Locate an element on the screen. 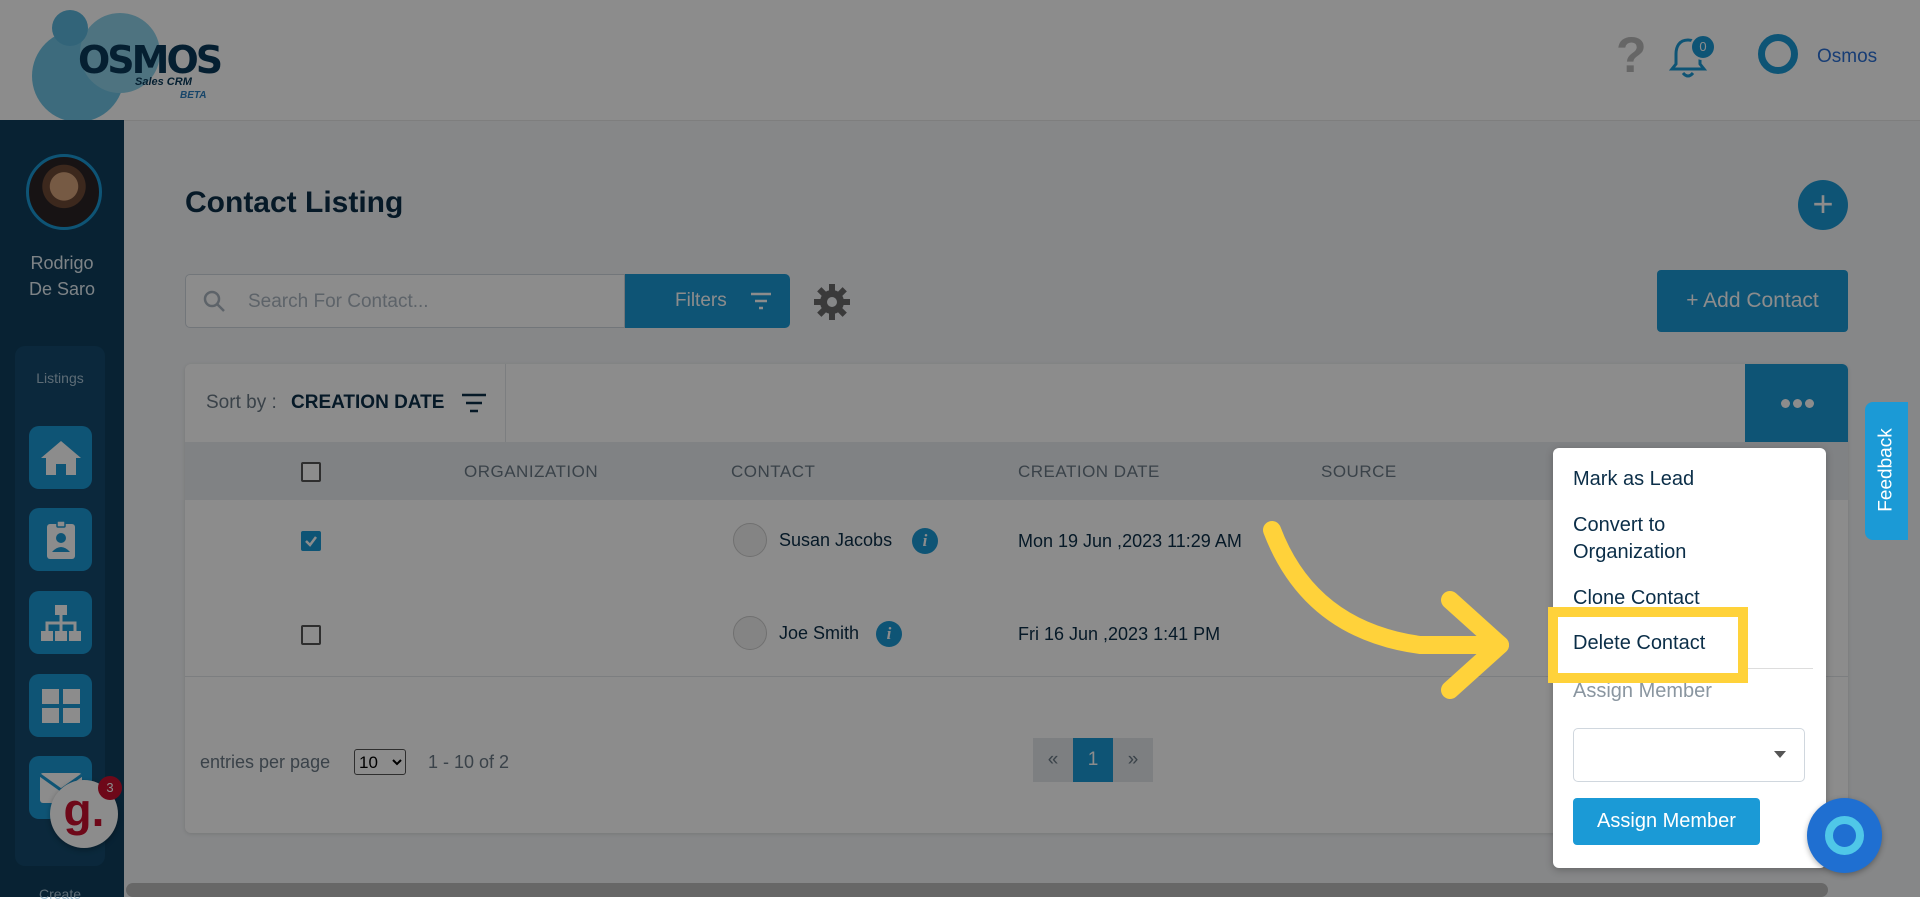 The image size is (1920, 902). user-menu-name: Osmos is located at coordinates (1847, 57).